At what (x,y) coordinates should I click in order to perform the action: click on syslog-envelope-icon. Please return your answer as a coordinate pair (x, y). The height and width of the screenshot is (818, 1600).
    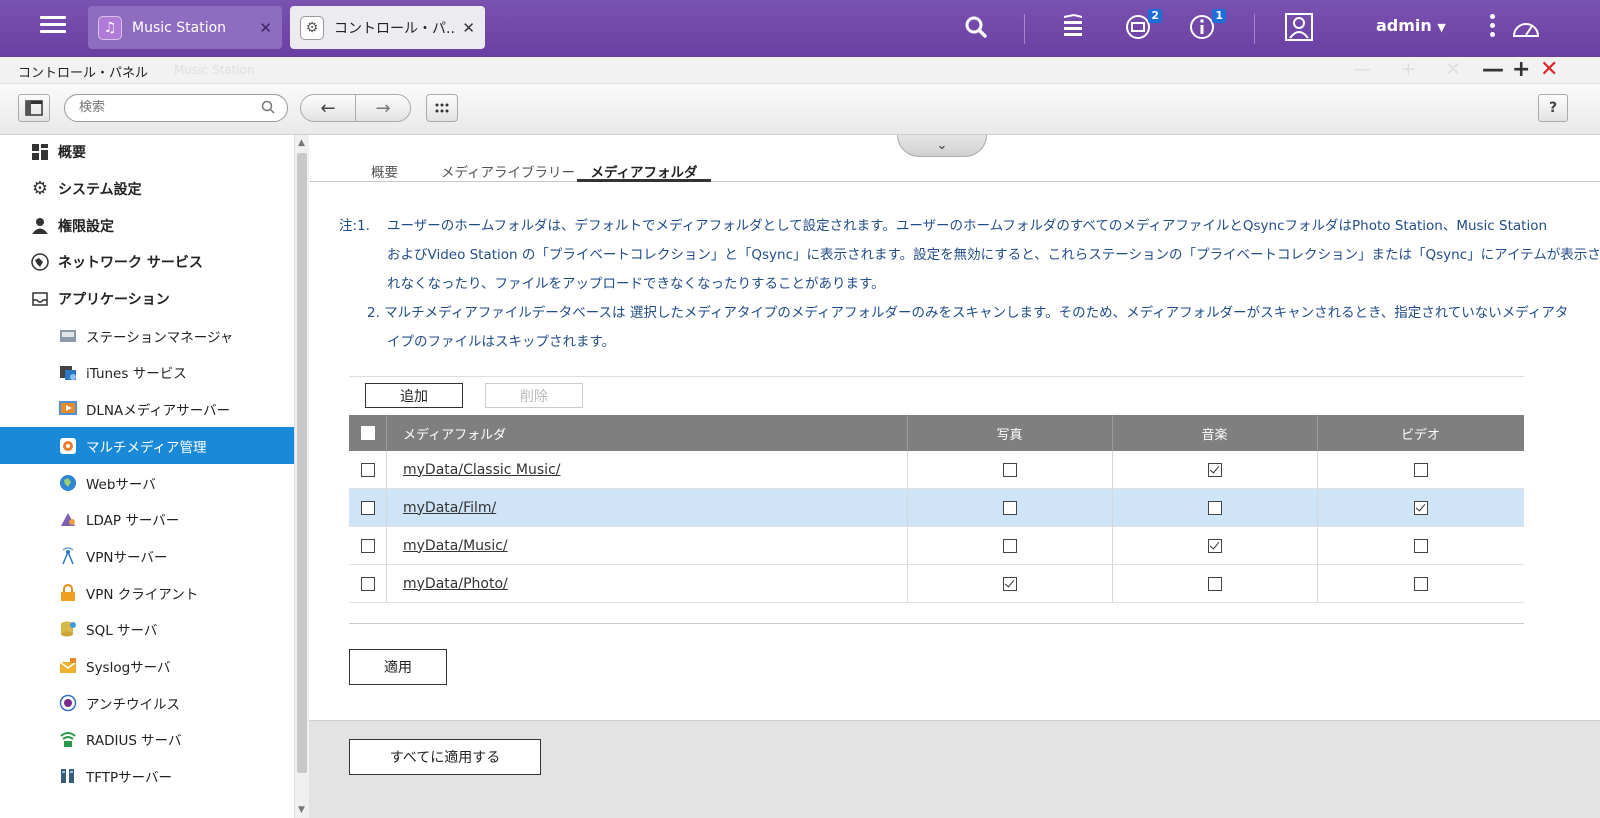
    Looking at the image, I should click on (68, 666).